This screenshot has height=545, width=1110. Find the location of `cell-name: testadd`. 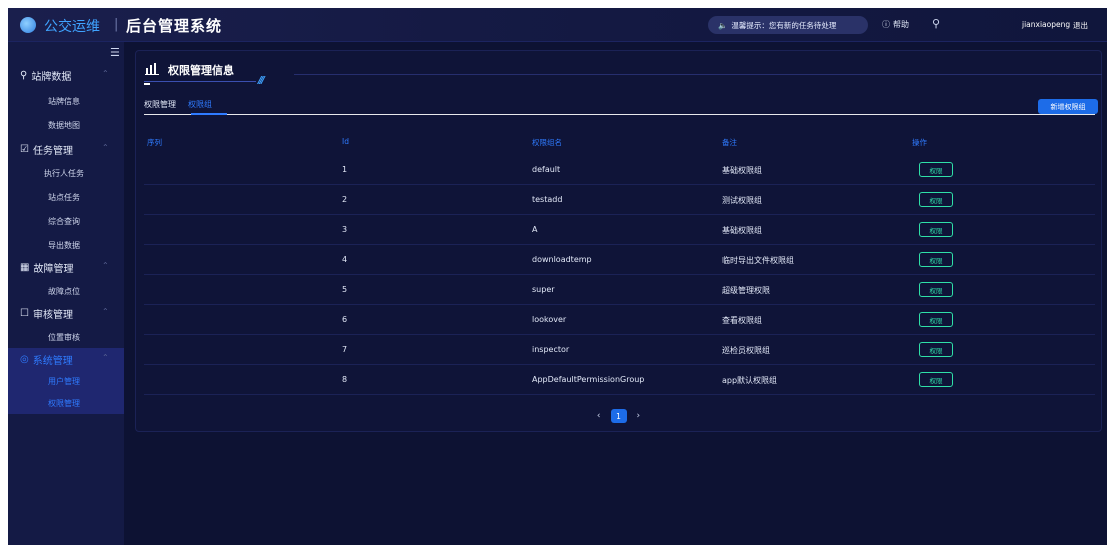

cell-name: testadd is located at coordinates (547, 199).